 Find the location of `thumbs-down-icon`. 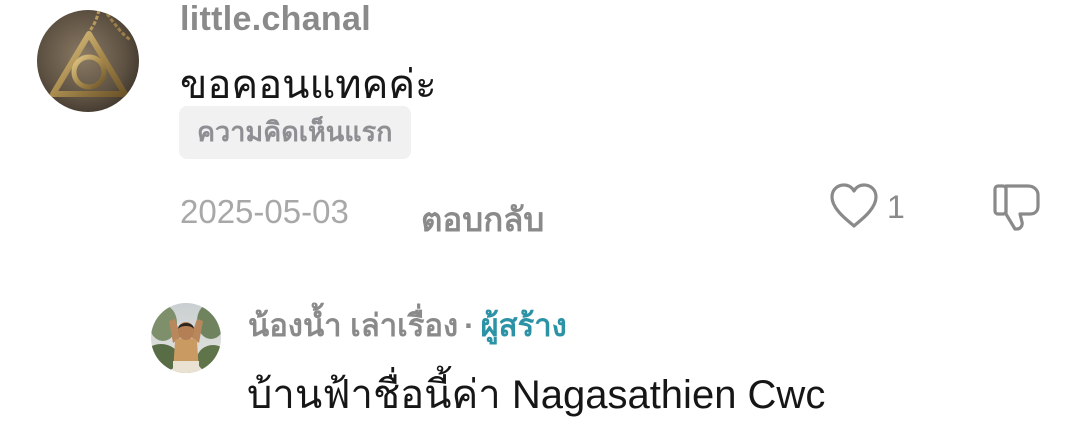

thumbs-down-icon is located at coordinates (1016, 207).